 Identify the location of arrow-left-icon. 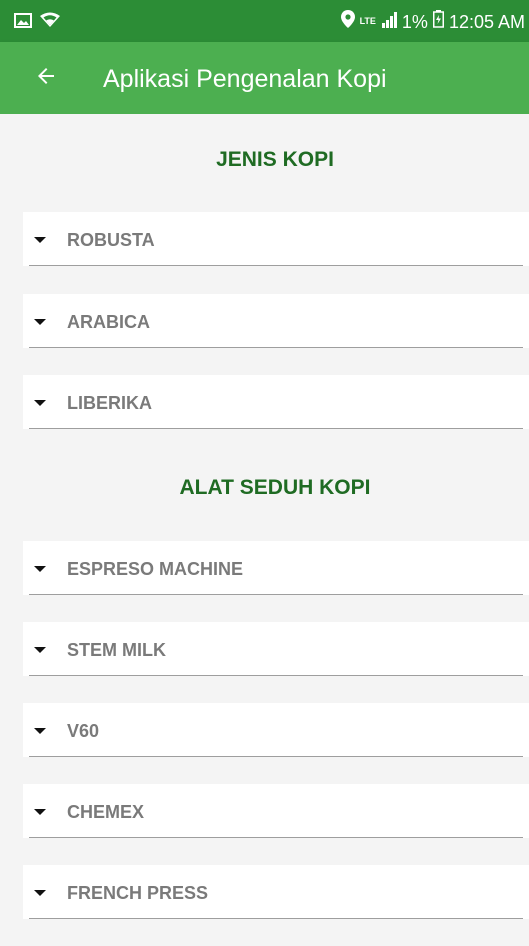
(46, 78).